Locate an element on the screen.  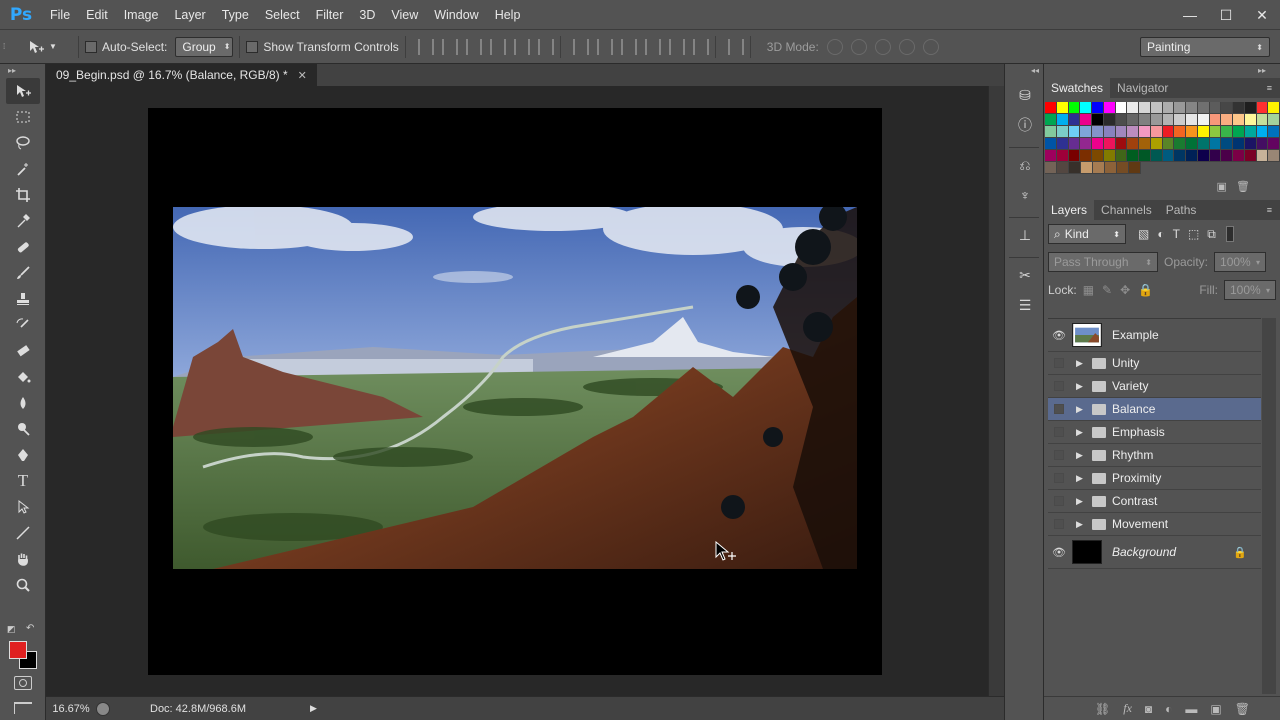
brush-presets-button: ⎌ is located at coordinates (1025, 165).